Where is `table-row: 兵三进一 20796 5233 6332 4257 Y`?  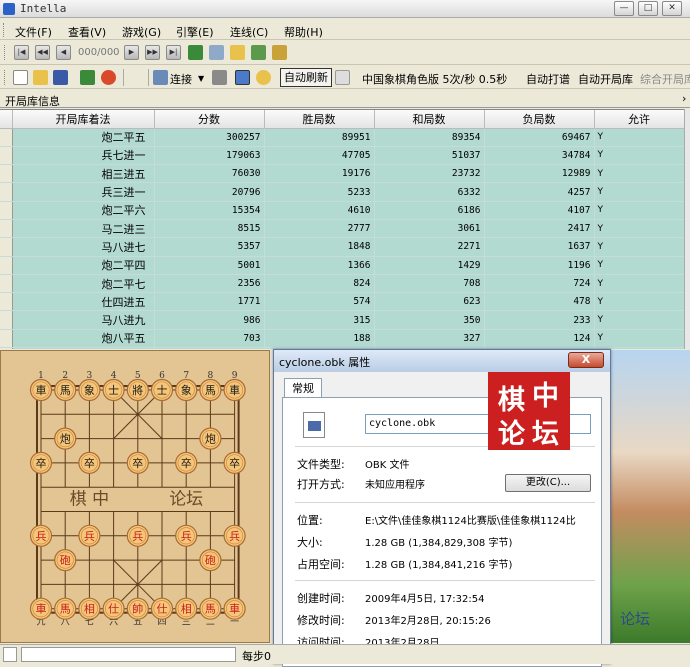 table-row: 兵三进一 20796 5233 6332 4257 Y is located at coordinates (342, 192).